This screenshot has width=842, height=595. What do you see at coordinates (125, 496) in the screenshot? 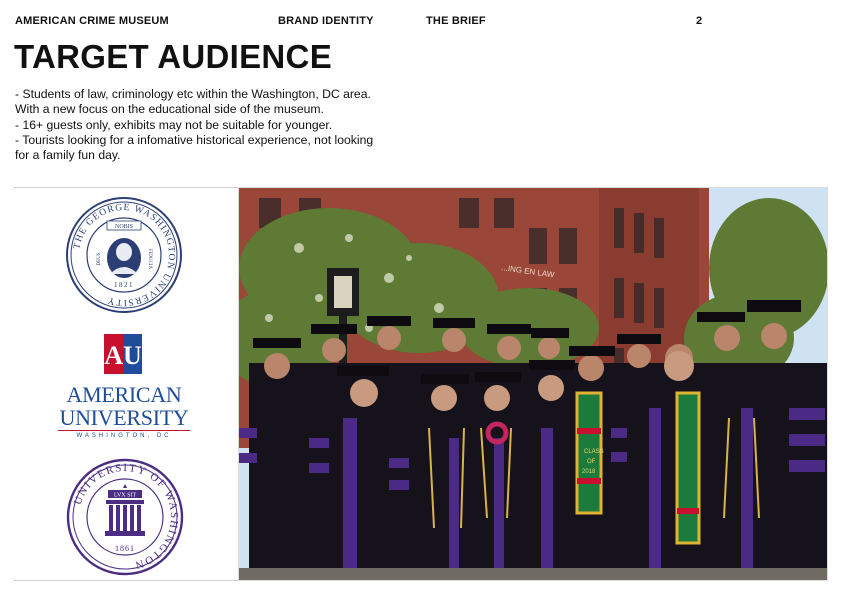
I see `svg-text: LVX SIT` at bounding box center [125, 496].